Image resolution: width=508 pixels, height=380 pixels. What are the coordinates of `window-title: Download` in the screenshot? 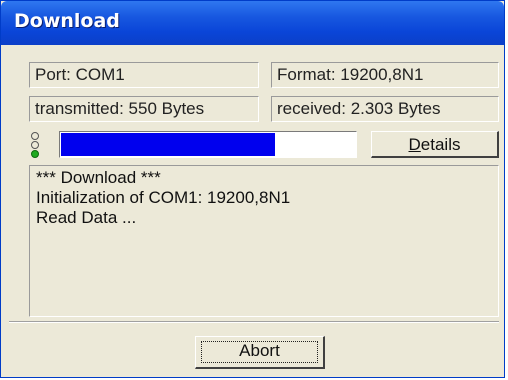 It's located at (67, 21).